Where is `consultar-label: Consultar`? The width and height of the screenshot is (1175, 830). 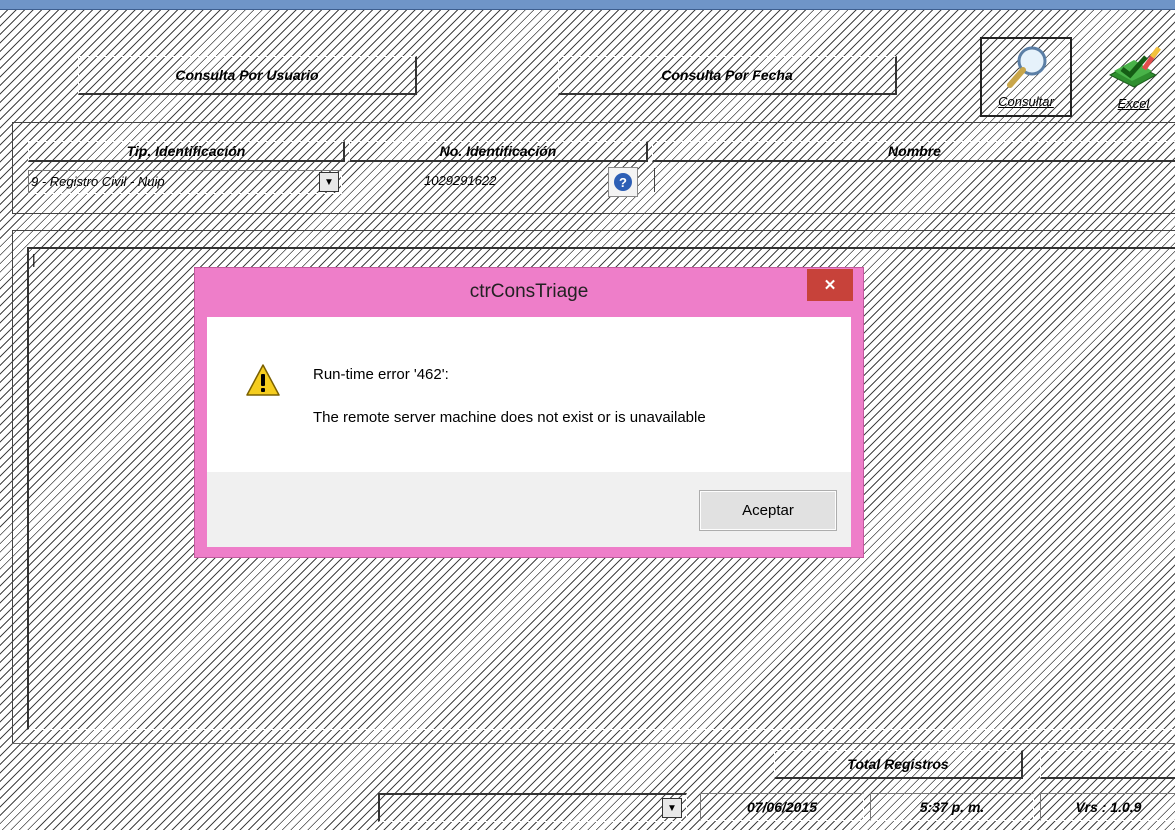
consultar-label: Consultar is located at coordinates (1026, 101).